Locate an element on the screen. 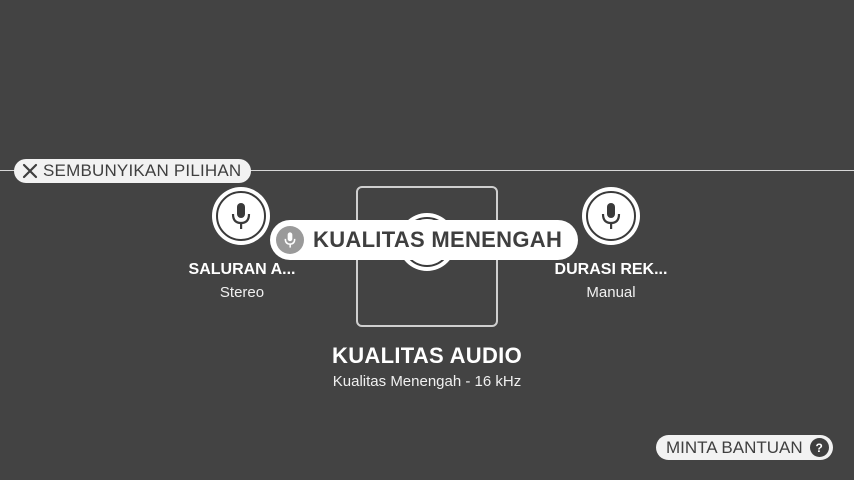 The width and height of the screenshot is (854, 480). question-icon: ? is located at coordinates (819, 447).